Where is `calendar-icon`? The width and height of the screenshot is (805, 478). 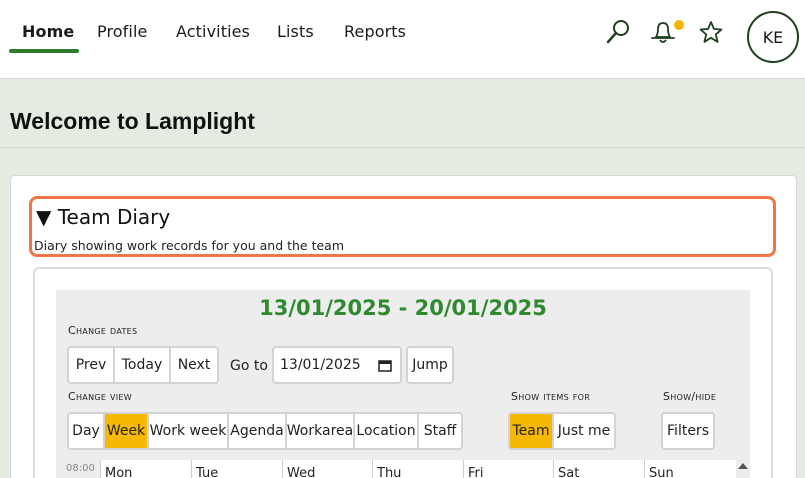
calendar-icon is located at coordinates (385, 365).